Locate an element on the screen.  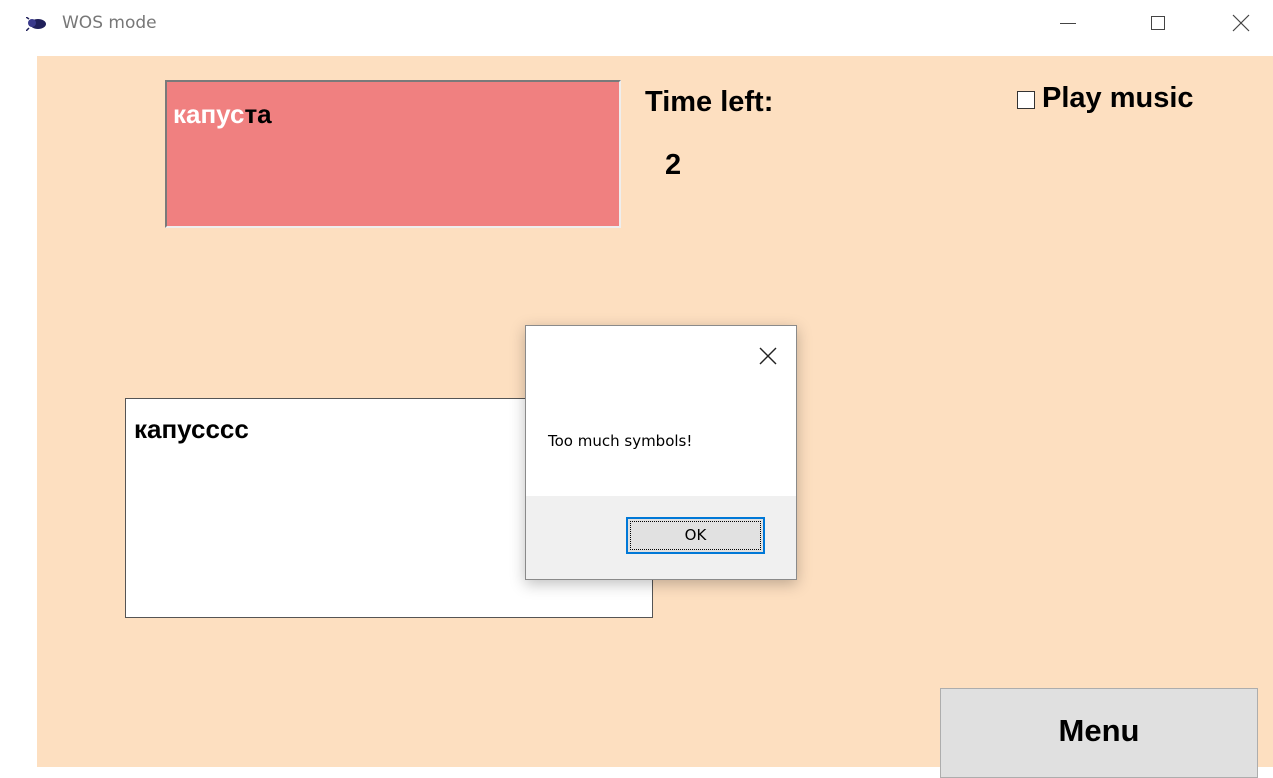
dialog-close-button is located at coordinates (768, 356).